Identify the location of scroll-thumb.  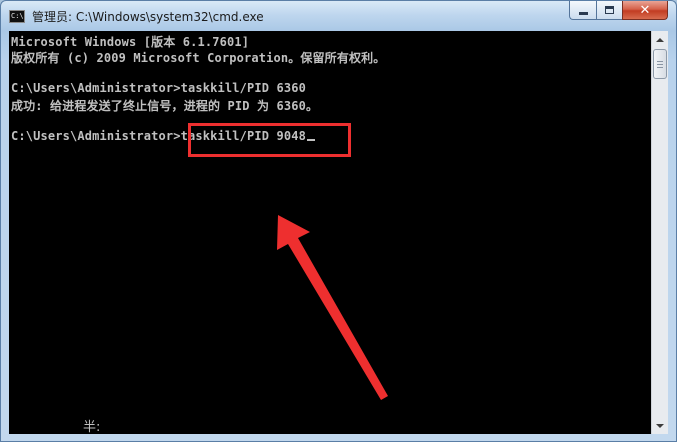
(660, 64).